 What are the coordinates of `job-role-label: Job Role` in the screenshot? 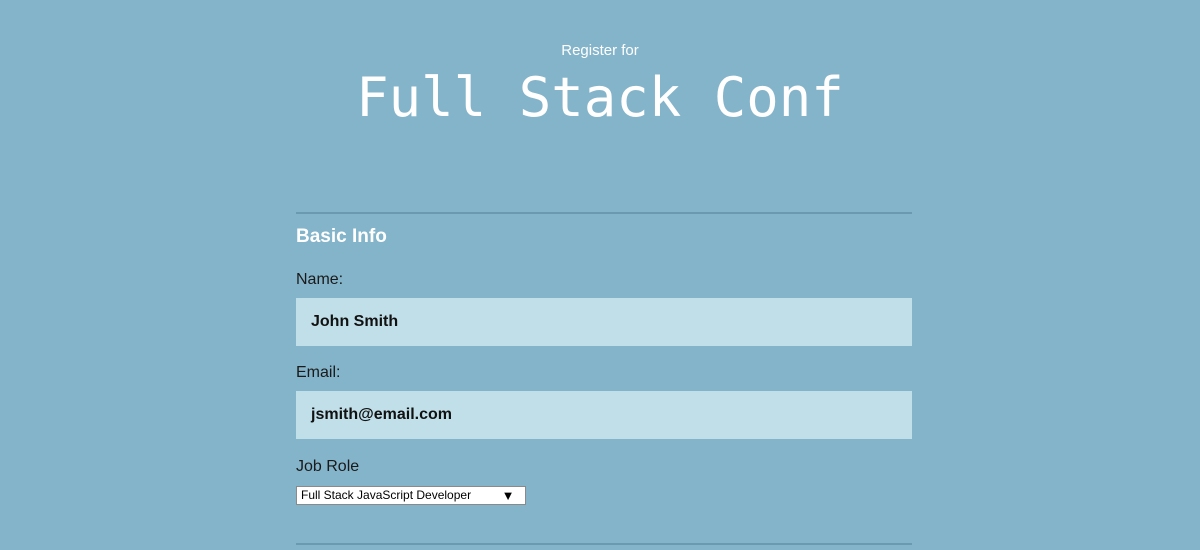 It's located at (328, 466).